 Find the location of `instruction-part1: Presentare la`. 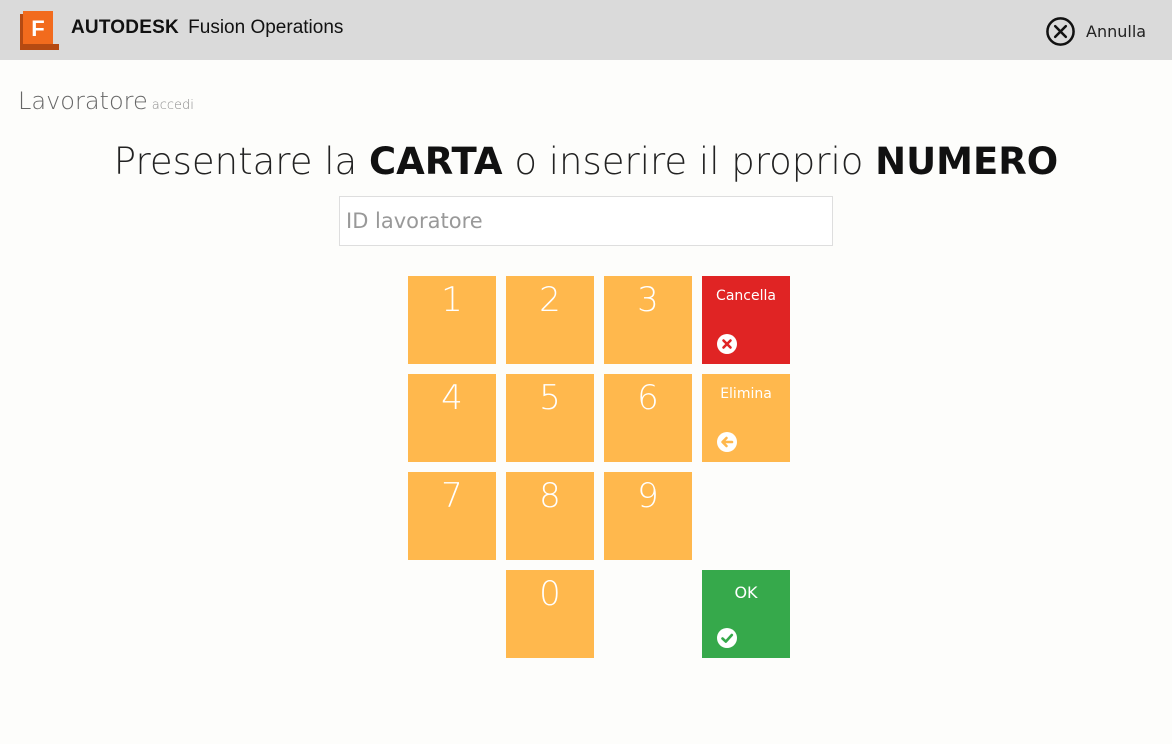

instruction-part1: Presentare la is located at coordinates (241, 161).